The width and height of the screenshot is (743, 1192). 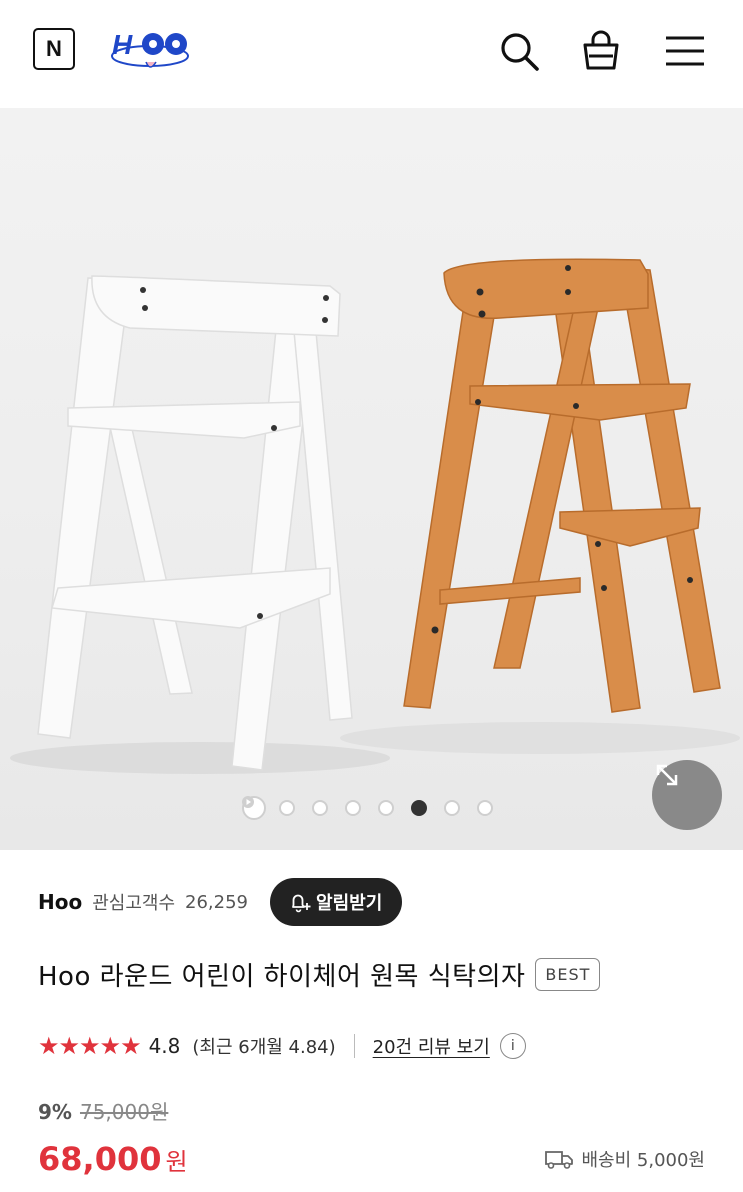 I want to click on product-title: Hoo 라운드 어린이 하이체어 원목 식탁의자, so click(x=282, y=977).